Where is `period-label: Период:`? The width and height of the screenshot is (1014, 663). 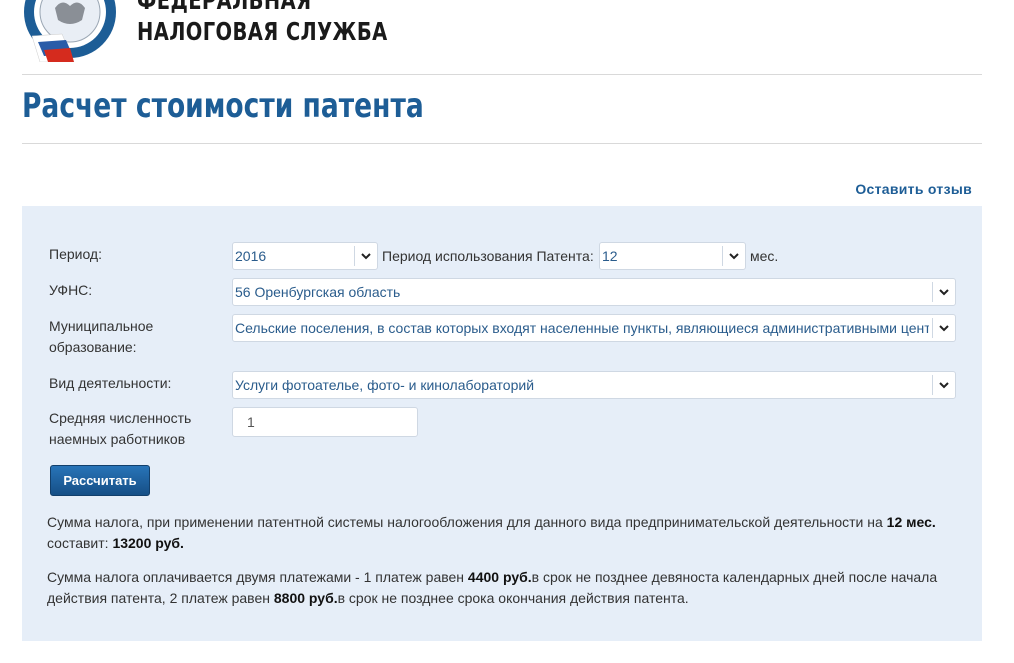
period-label: Период: is located at coordinates (75, 254).